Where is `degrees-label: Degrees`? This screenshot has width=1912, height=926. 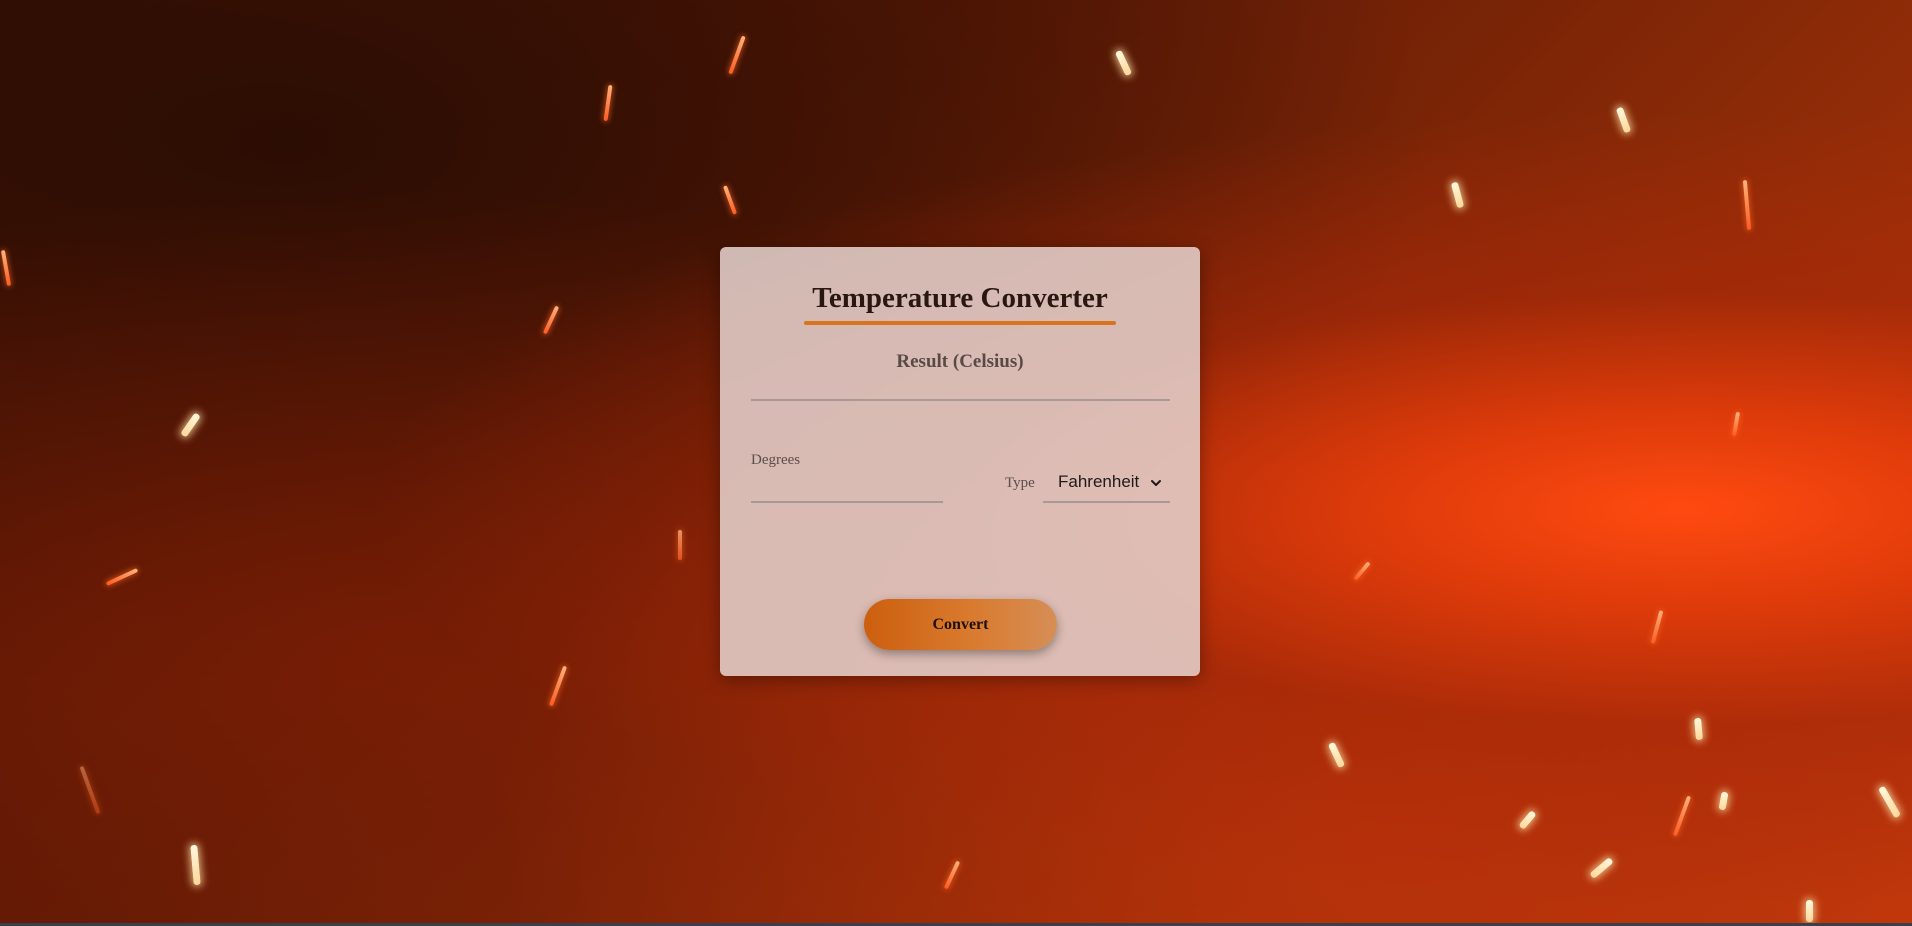
degrees-label: Degrees is located at coordinates (776, 460).